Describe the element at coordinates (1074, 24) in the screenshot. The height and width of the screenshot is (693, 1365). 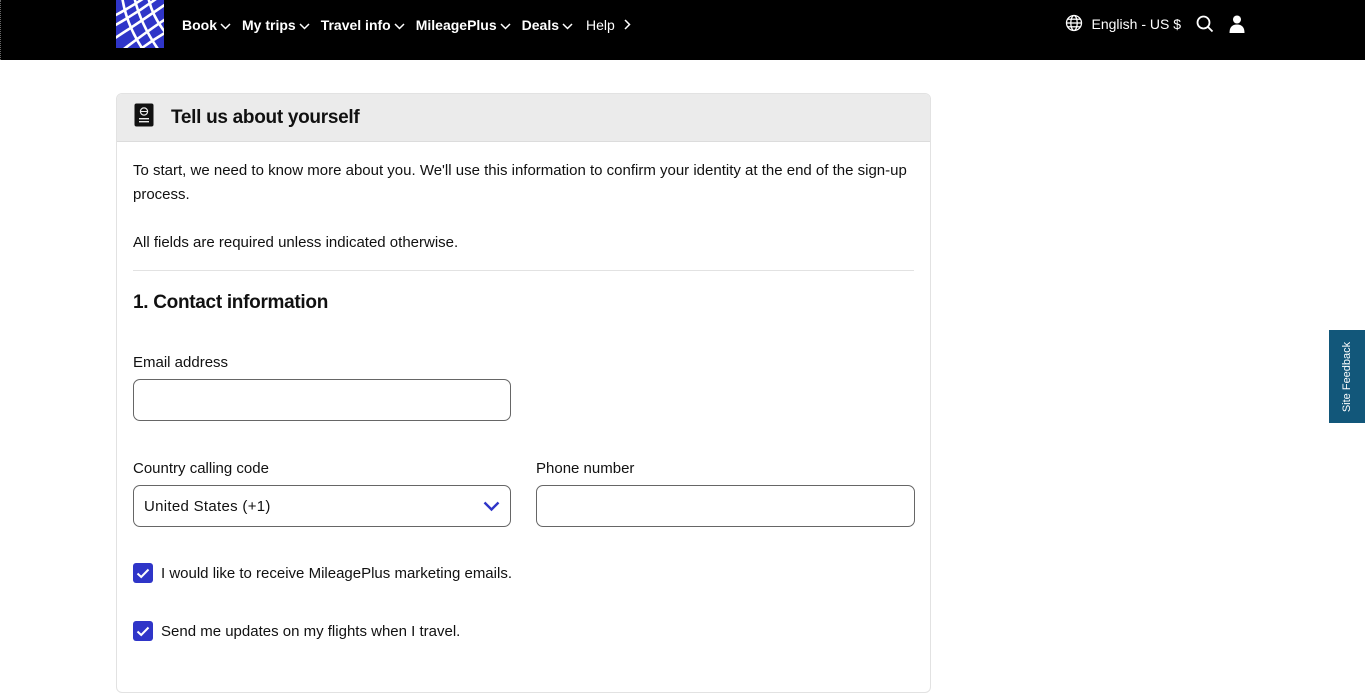
I see `globe-icon` at that location.